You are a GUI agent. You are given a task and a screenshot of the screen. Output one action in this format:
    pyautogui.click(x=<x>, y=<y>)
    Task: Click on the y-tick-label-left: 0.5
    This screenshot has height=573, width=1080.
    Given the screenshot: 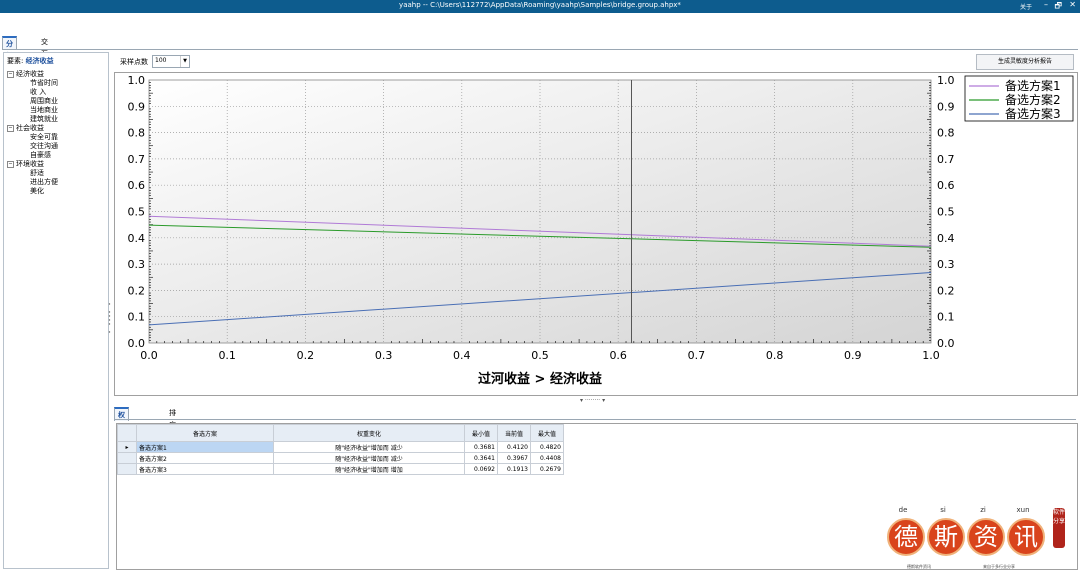 What is the action you would take?
    pyautogui.click(x=137, y=212)
    